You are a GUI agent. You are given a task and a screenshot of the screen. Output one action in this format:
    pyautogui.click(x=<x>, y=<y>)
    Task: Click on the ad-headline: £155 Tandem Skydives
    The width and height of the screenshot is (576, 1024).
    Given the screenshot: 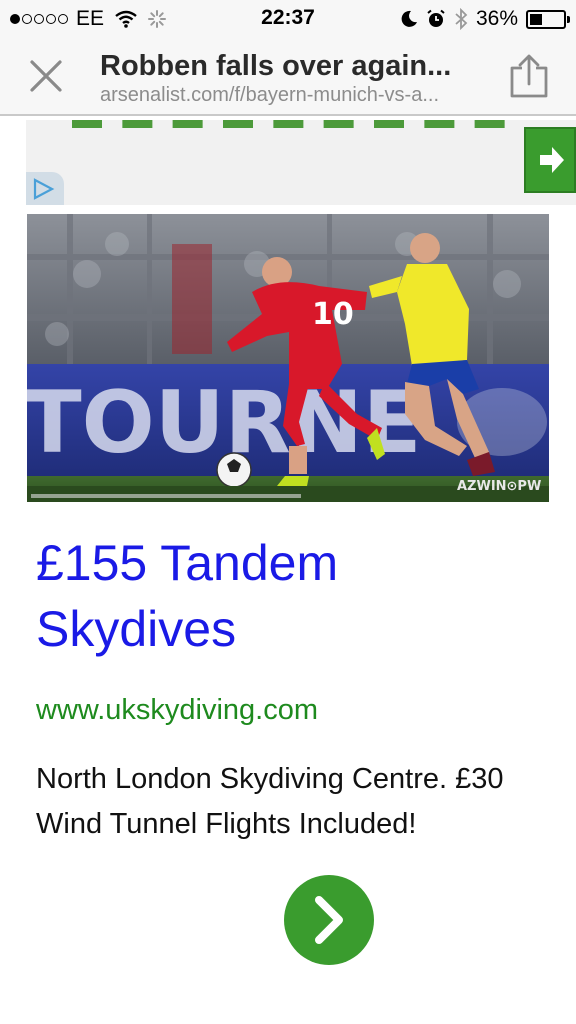 What is the action you would take?
    pyautogui.click(x=286, y=596)
    